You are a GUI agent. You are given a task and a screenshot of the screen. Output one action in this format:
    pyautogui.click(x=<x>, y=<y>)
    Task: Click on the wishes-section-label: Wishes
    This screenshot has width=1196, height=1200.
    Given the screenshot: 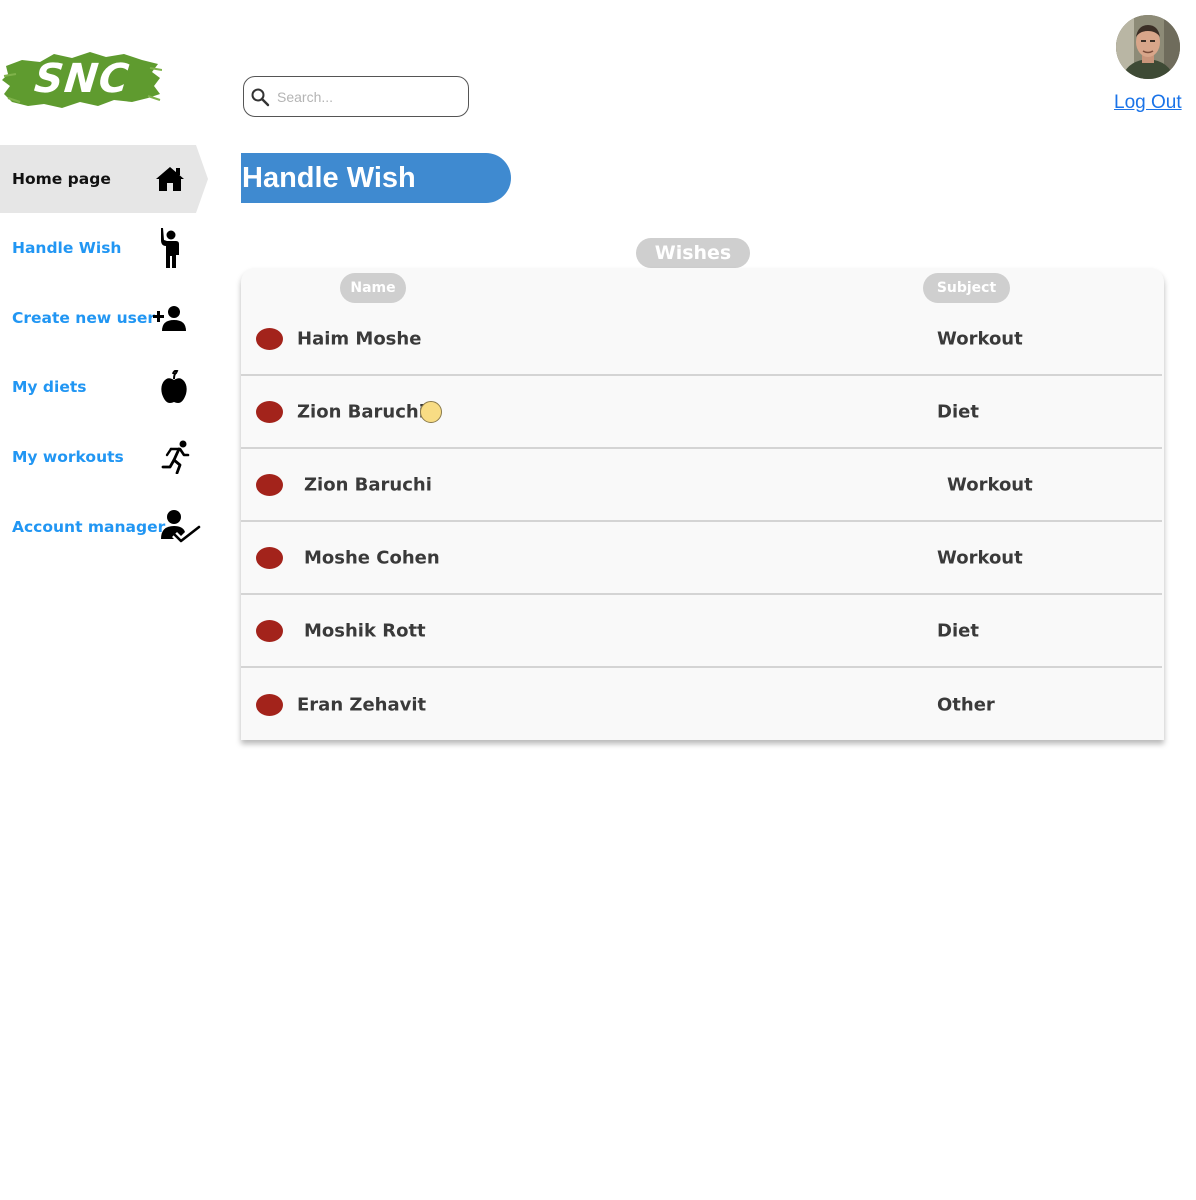 What is the action you would take?
    pyautogui.click(x=693, y=253)
    